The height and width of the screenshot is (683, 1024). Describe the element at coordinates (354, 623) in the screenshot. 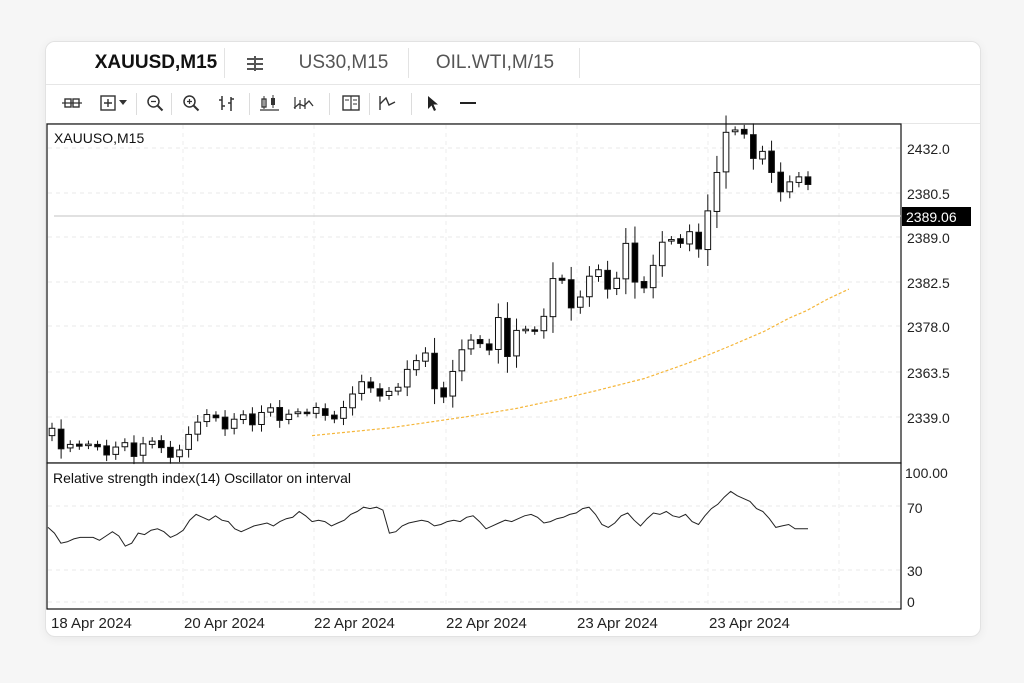

I see `time-tick-label: 22 Apr 2024` at that location.